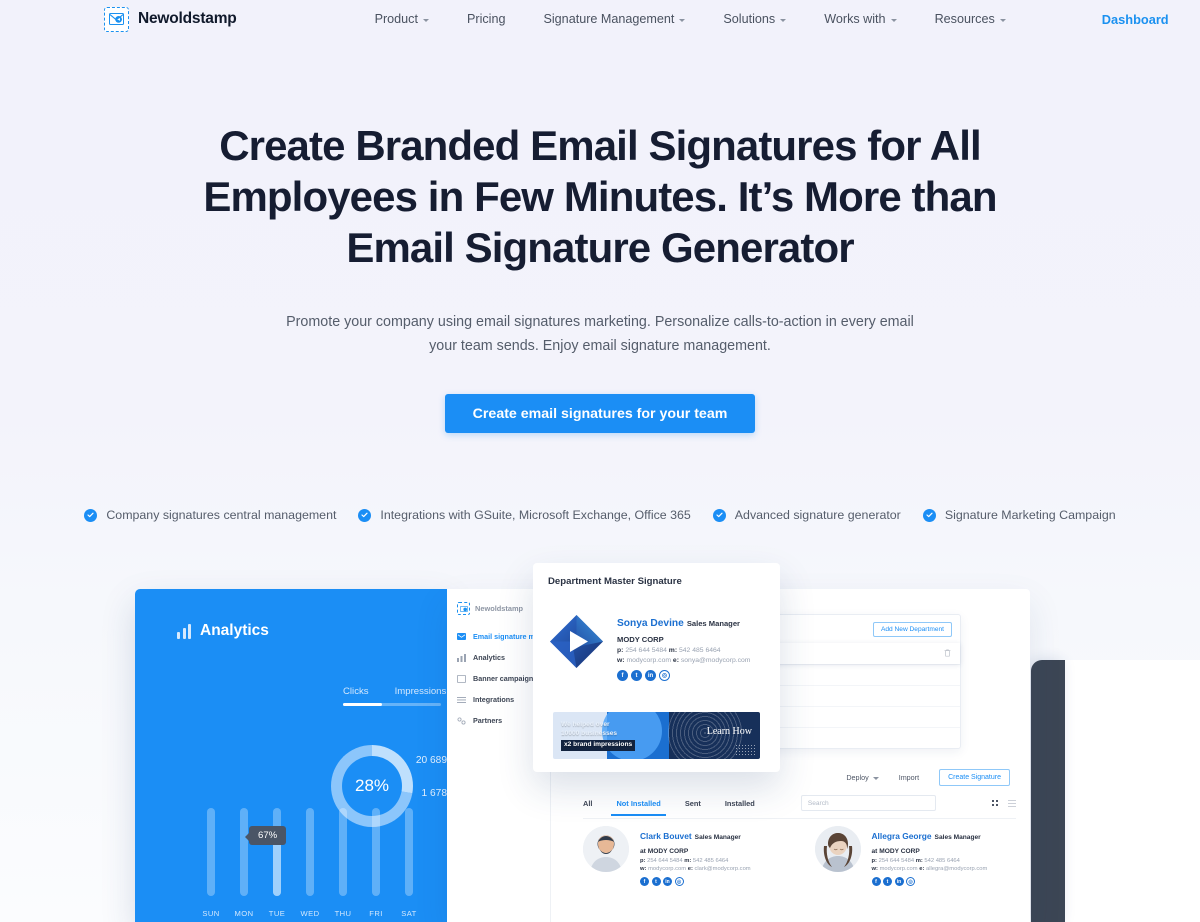 Image resolution: width=1200 pixels, height=922 pixels. What do you see at coordinates (421, 691) in the screenshot?
I see `tab-impressions: Impressions` at bounding box center [421, 691].